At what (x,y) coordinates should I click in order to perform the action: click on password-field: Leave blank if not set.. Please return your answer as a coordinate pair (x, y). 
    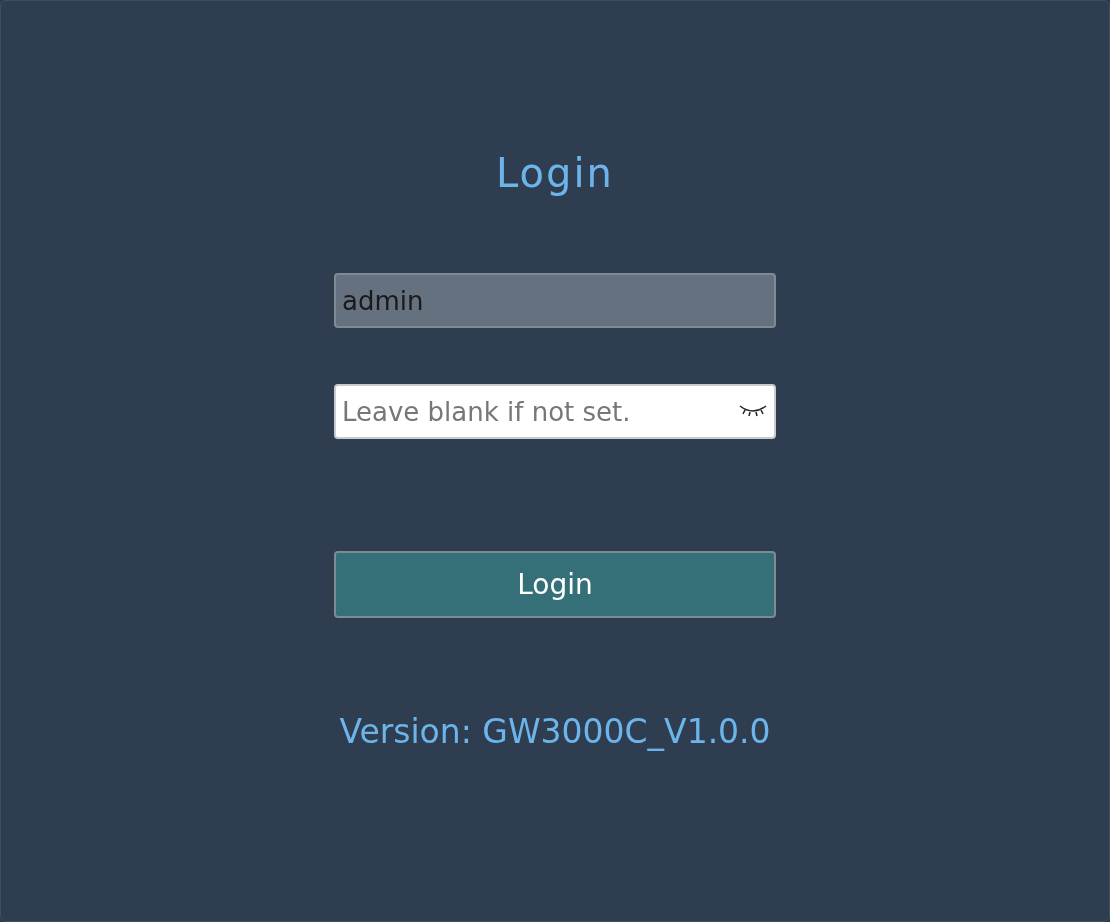
    Looking at the image, I should click on (555, 411).